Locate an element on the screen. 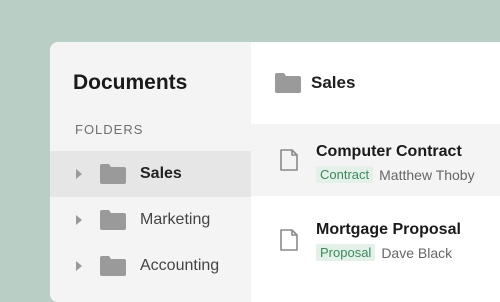 Image resolution: width=500 pixels, height=302 pixels. document-row: Mortgage Proposal Proposal Dave Black is located at coordinates (375, 240).